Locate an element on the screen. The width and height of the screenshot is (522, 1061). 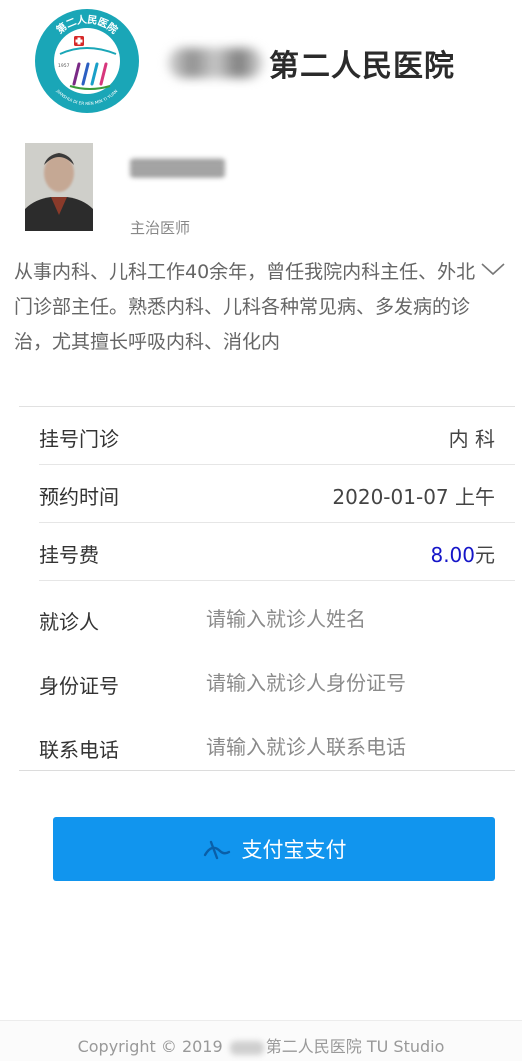
id-label: 身份证号 is located at coordinates (79, 686).